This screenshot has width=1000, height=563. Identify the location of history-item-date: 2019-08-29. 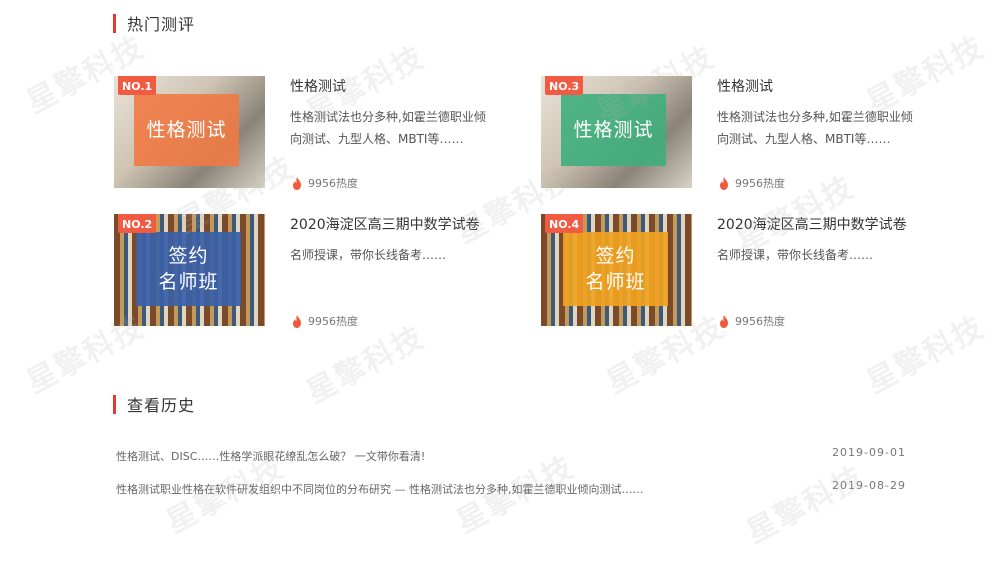
(869, 485).